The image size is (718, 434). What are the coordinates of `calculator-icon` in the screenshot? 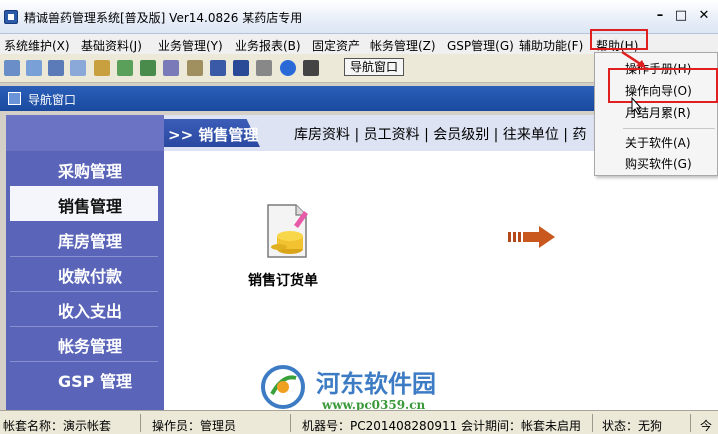 It's located at (34, 68).